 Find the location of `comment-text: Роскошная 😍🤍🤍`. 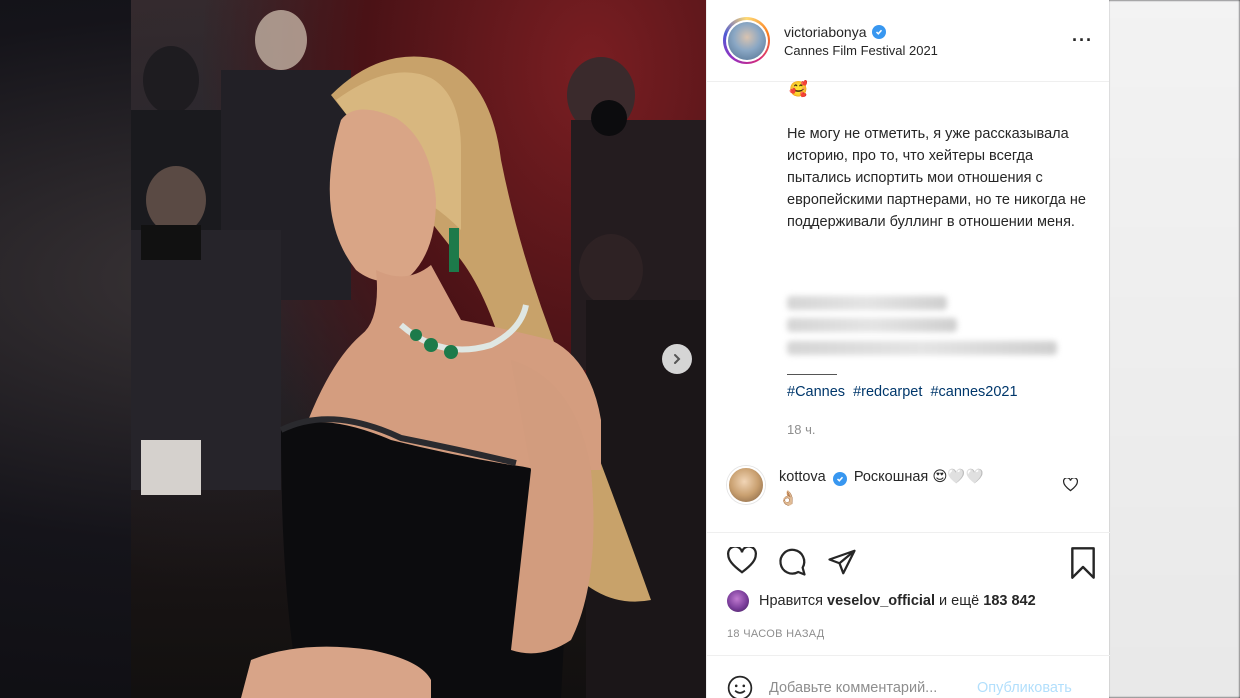

comment-text: Роскошная 😍🤍🤍 is located at coordinates (918, 477).